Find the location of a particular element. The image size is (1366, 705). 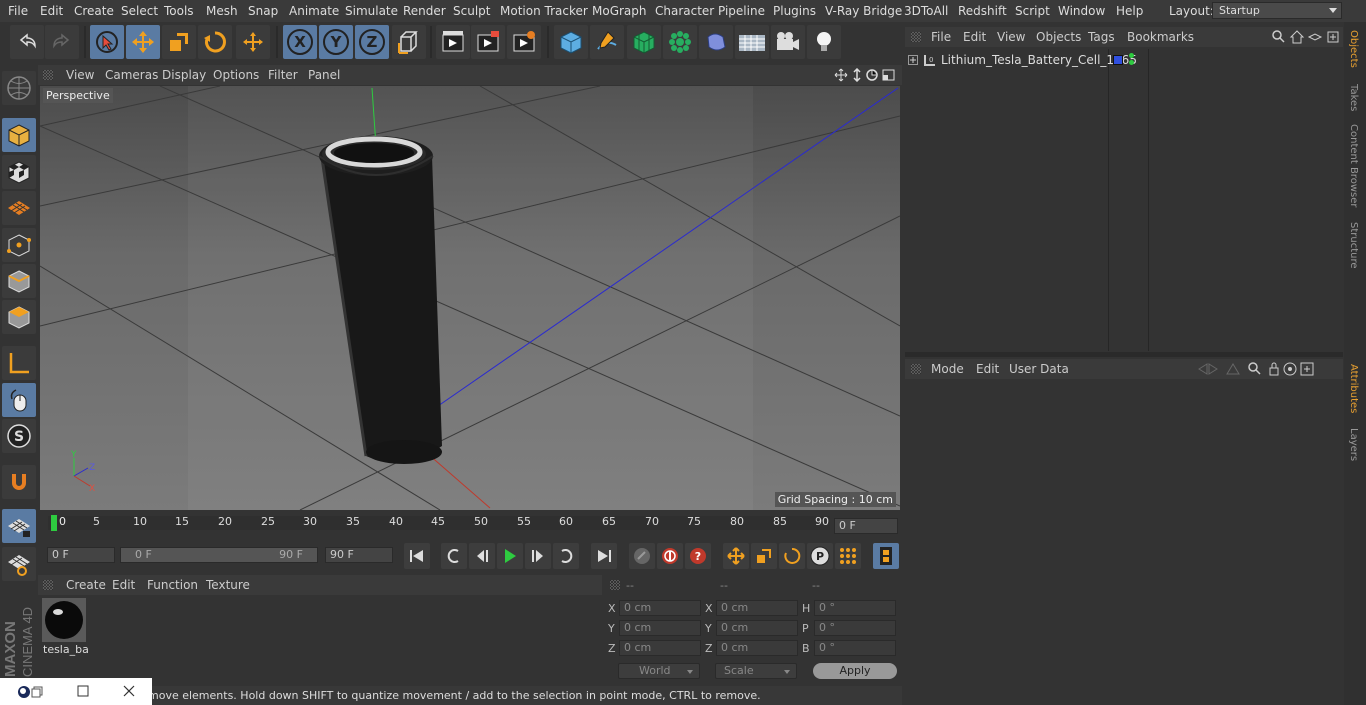

object-name: Lithium_Tesla_Battery_Cell_1865 is located at coordinates (1039, 60).